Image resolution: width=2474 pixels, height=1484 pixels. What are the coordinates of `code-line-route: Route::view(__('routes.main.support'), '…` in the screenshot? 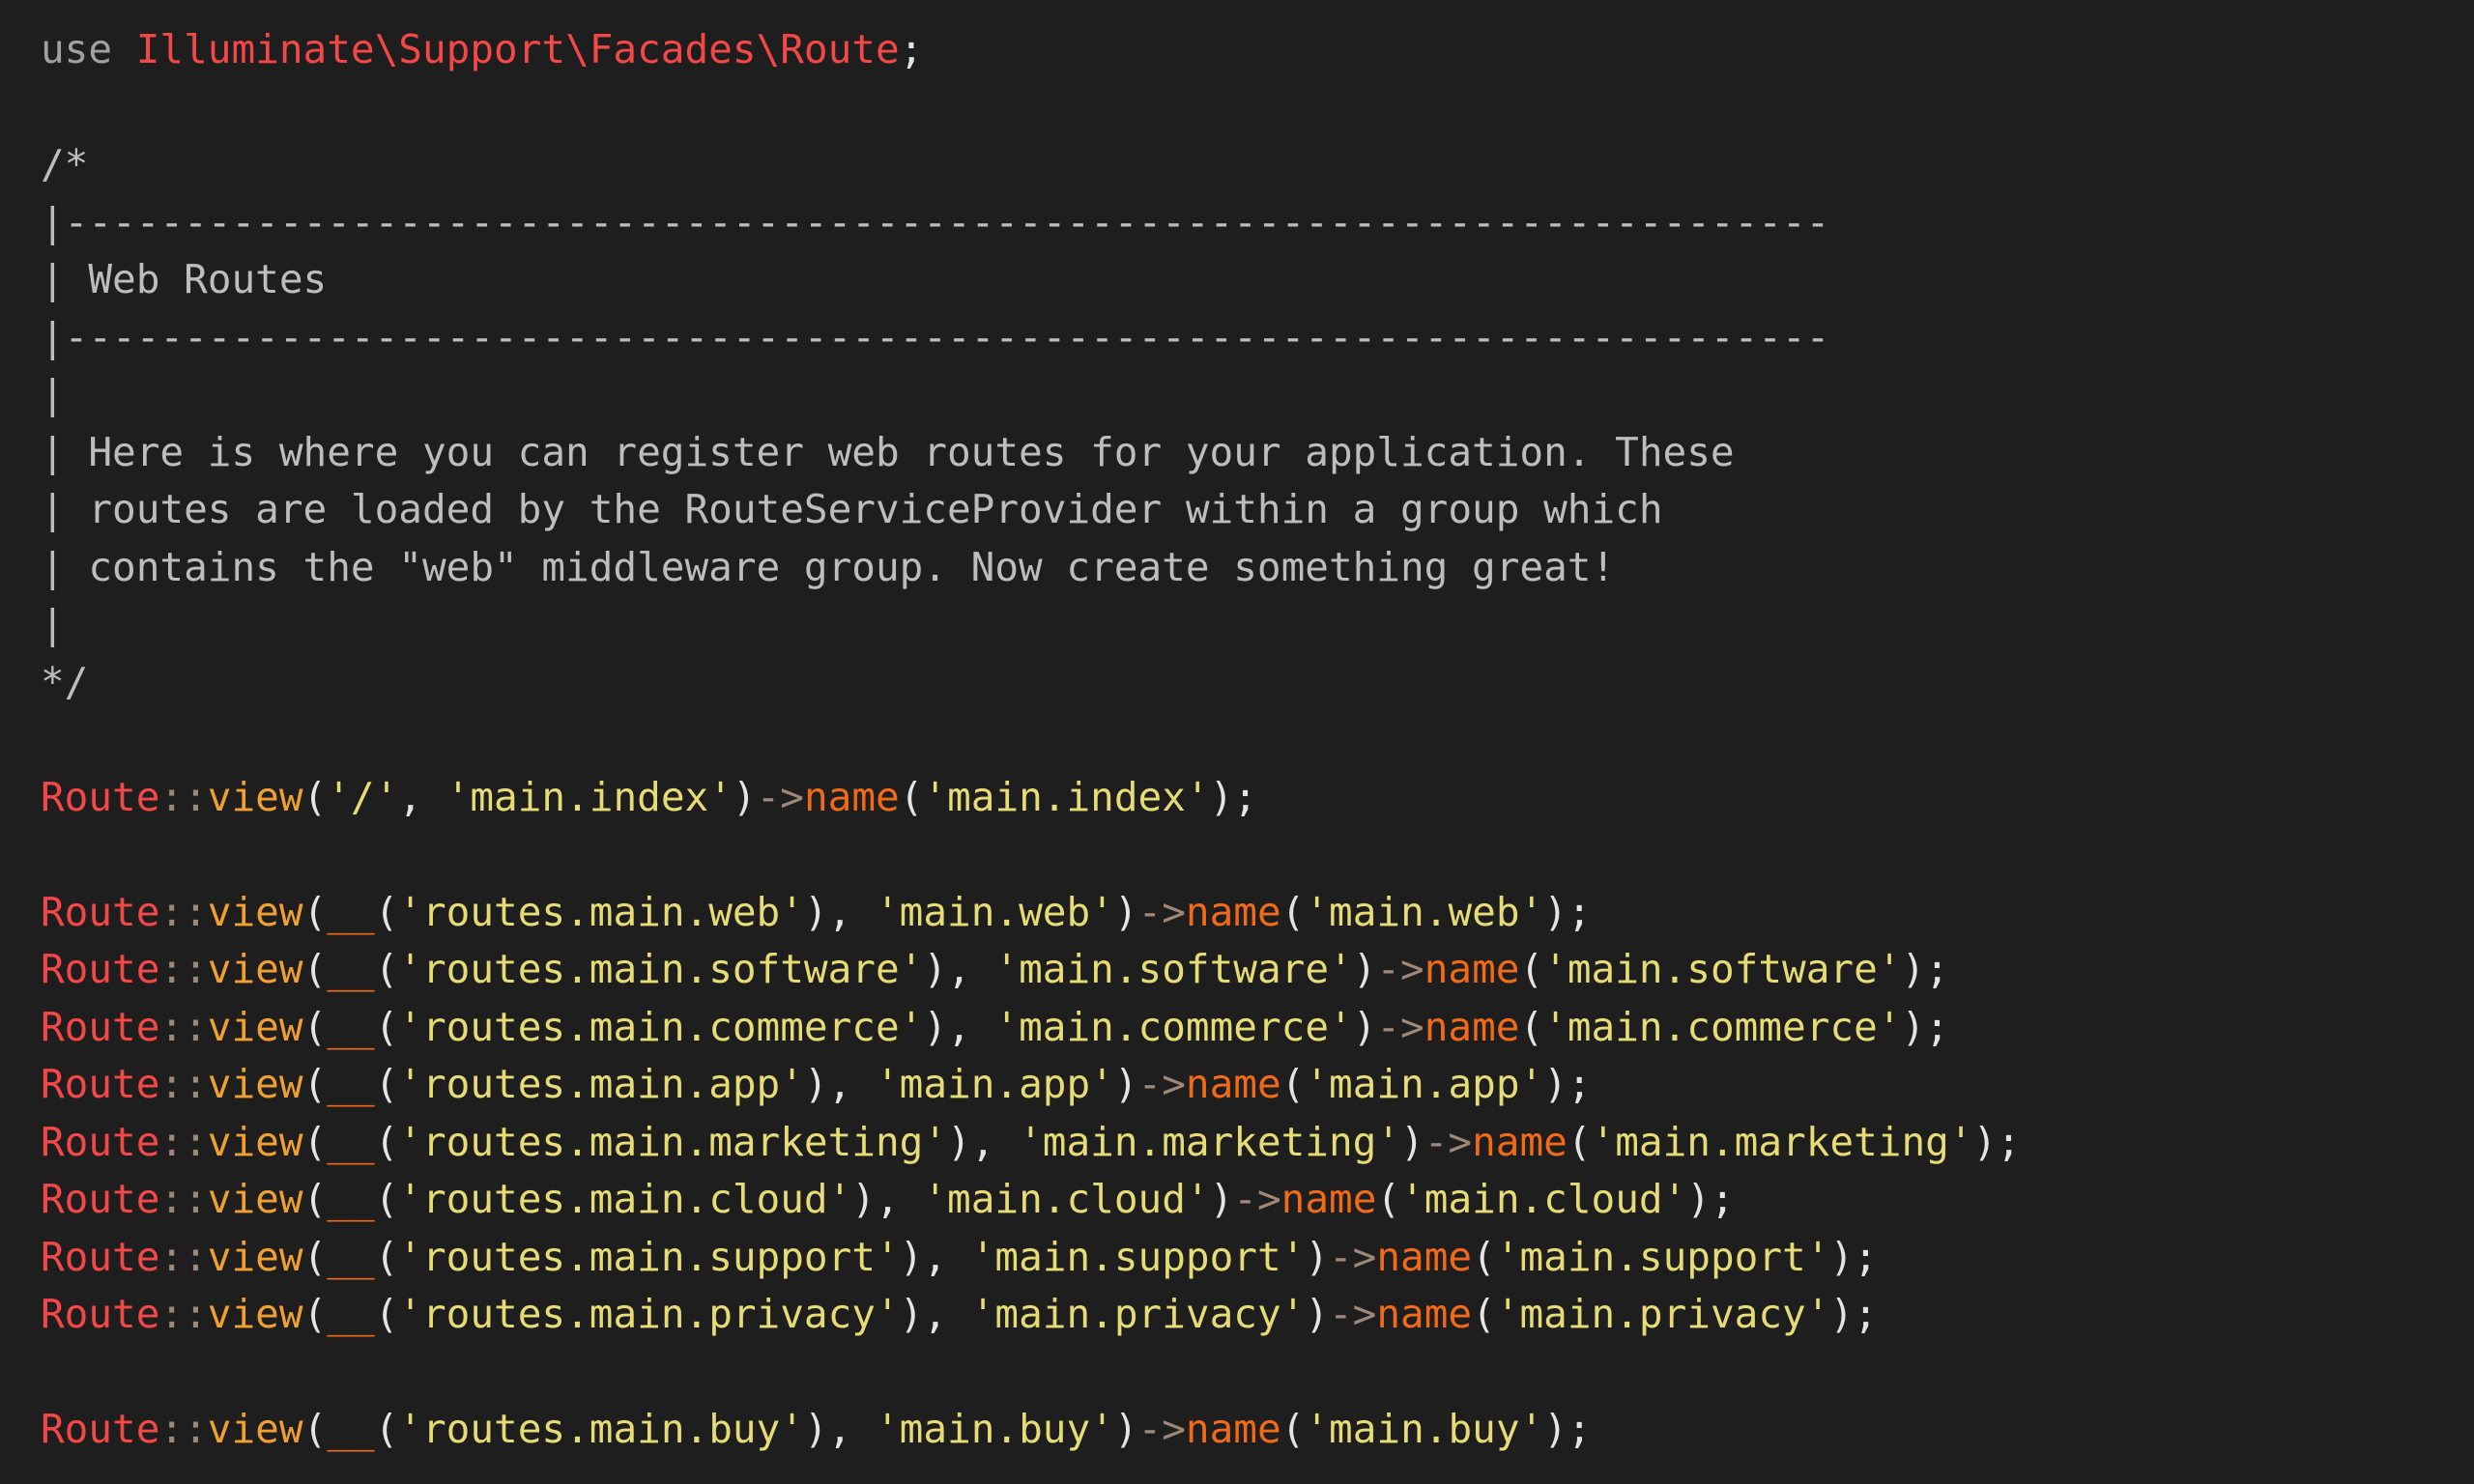 It's located at (1258, 1258).